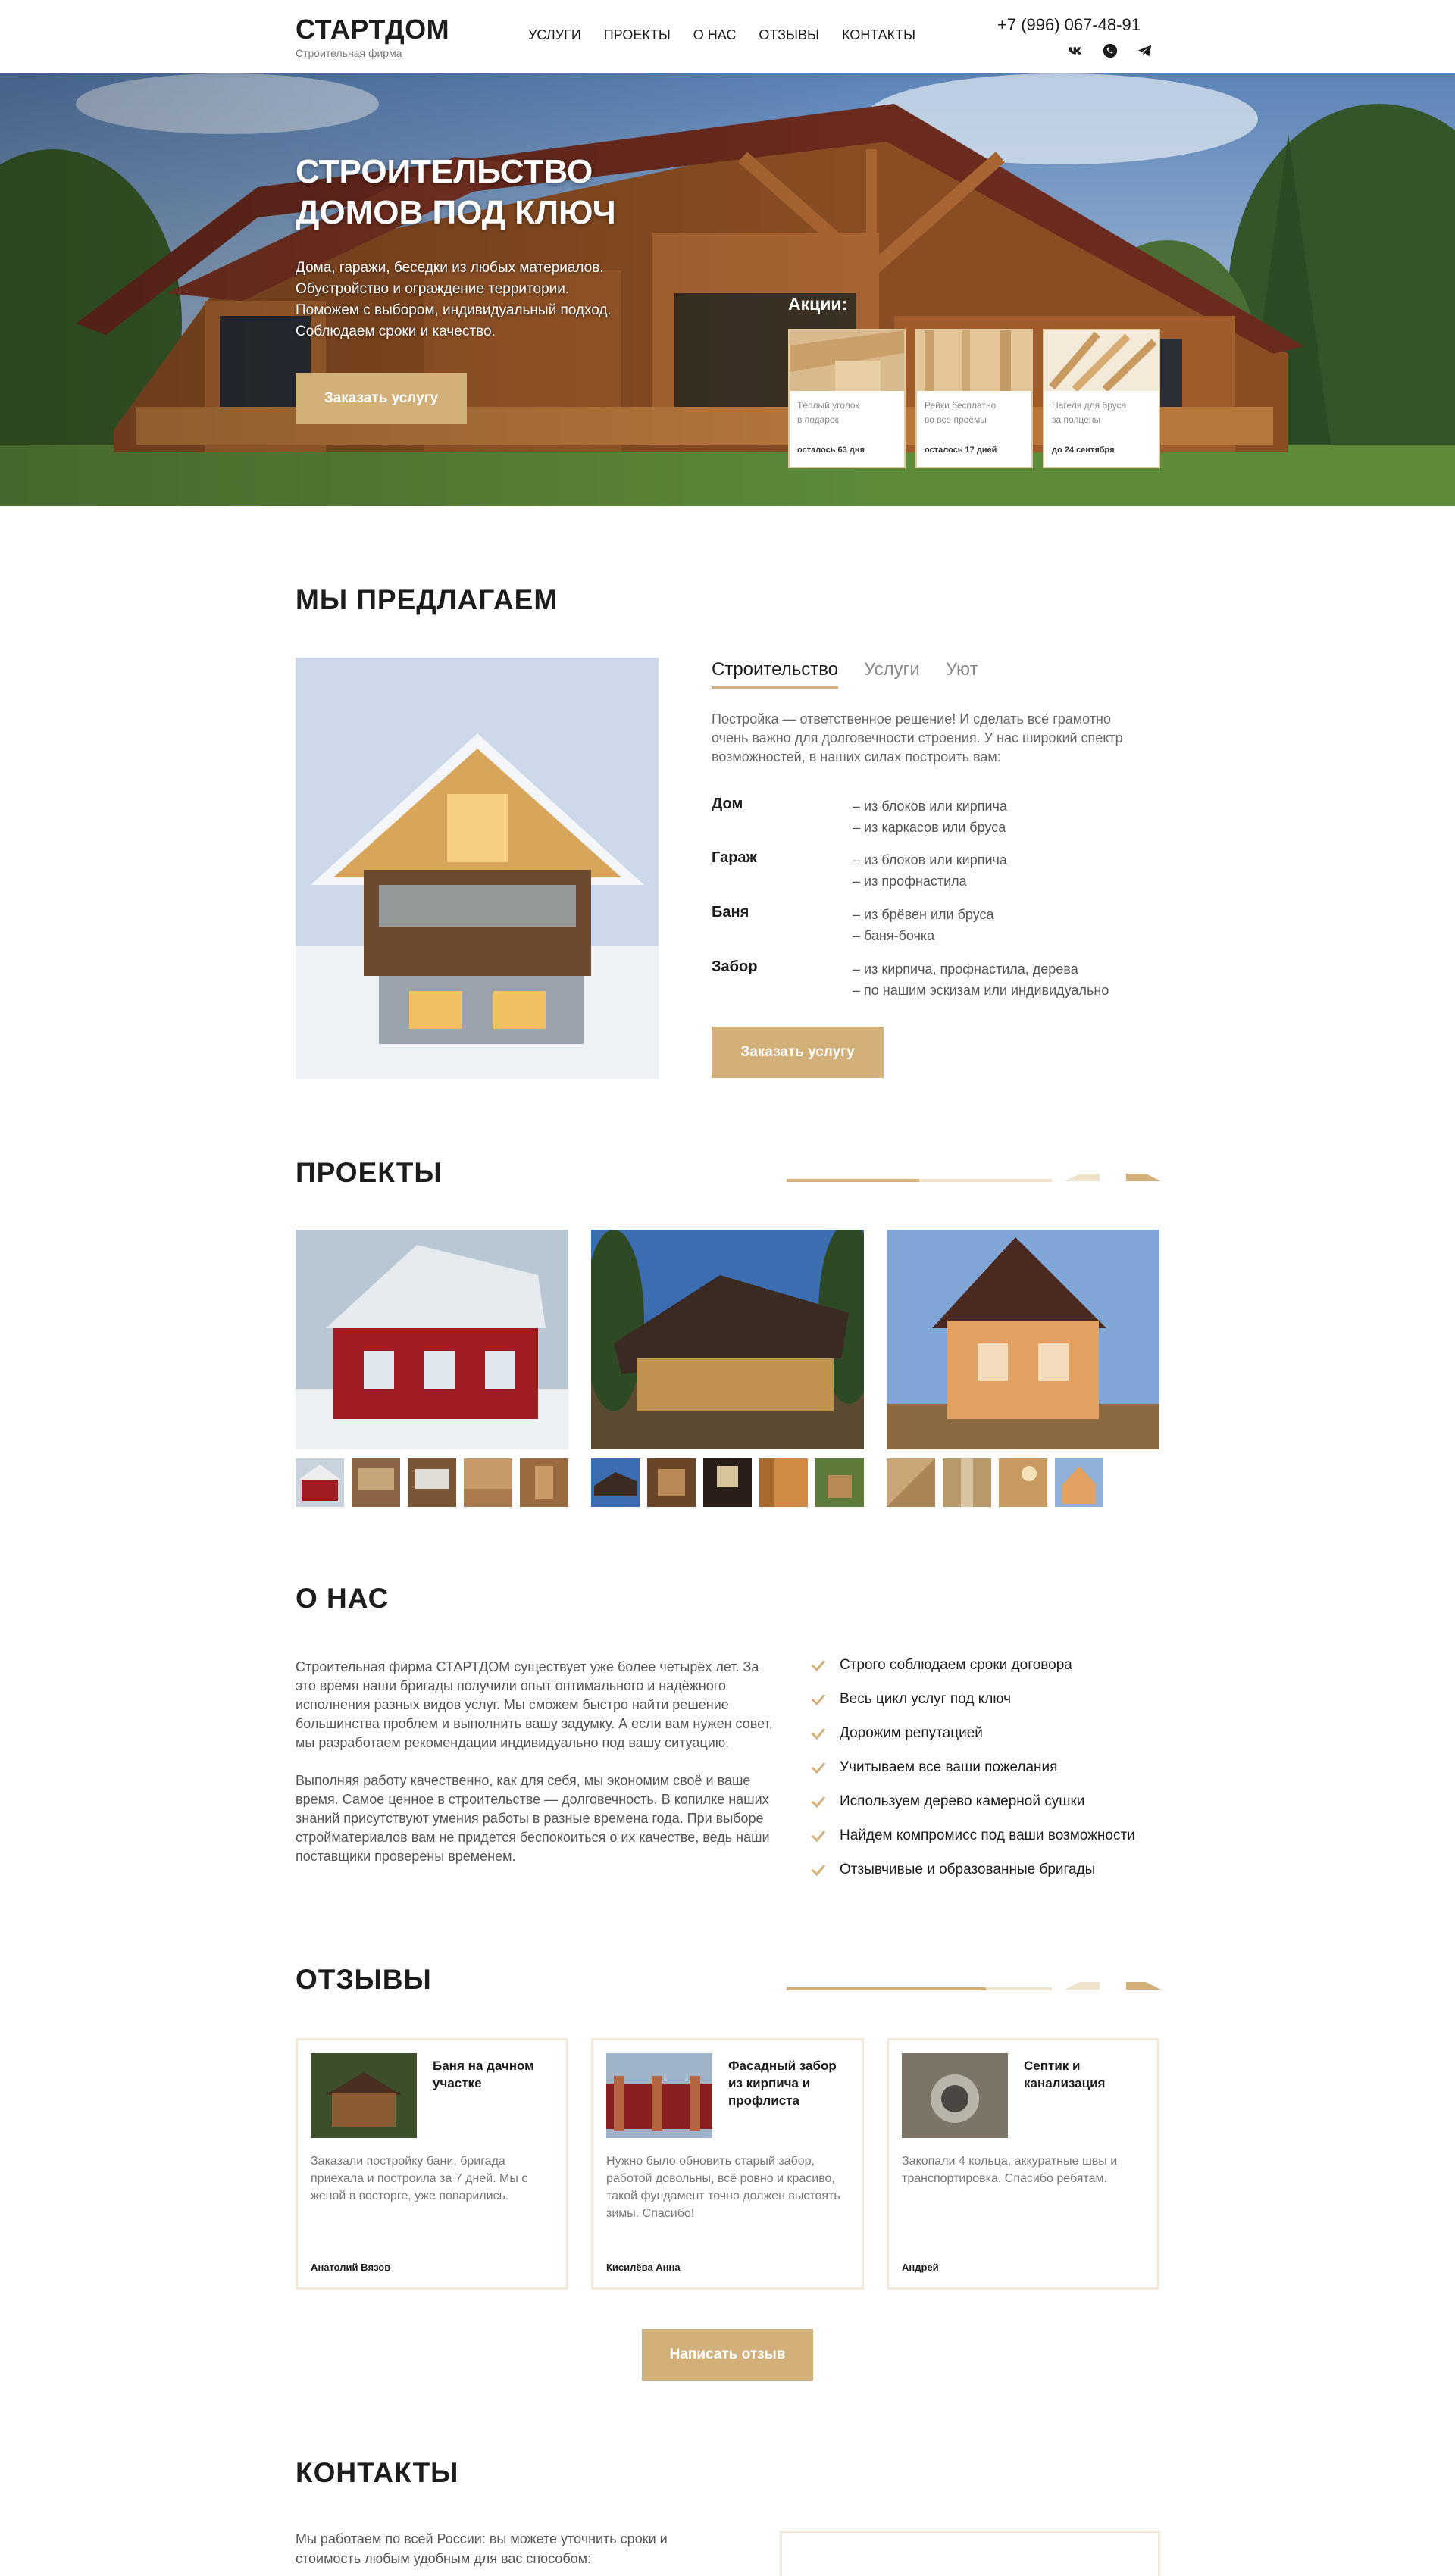 The width and height of the screenshot is (1455, 2576). I want to click on vk-icon, so click(1075, 52).